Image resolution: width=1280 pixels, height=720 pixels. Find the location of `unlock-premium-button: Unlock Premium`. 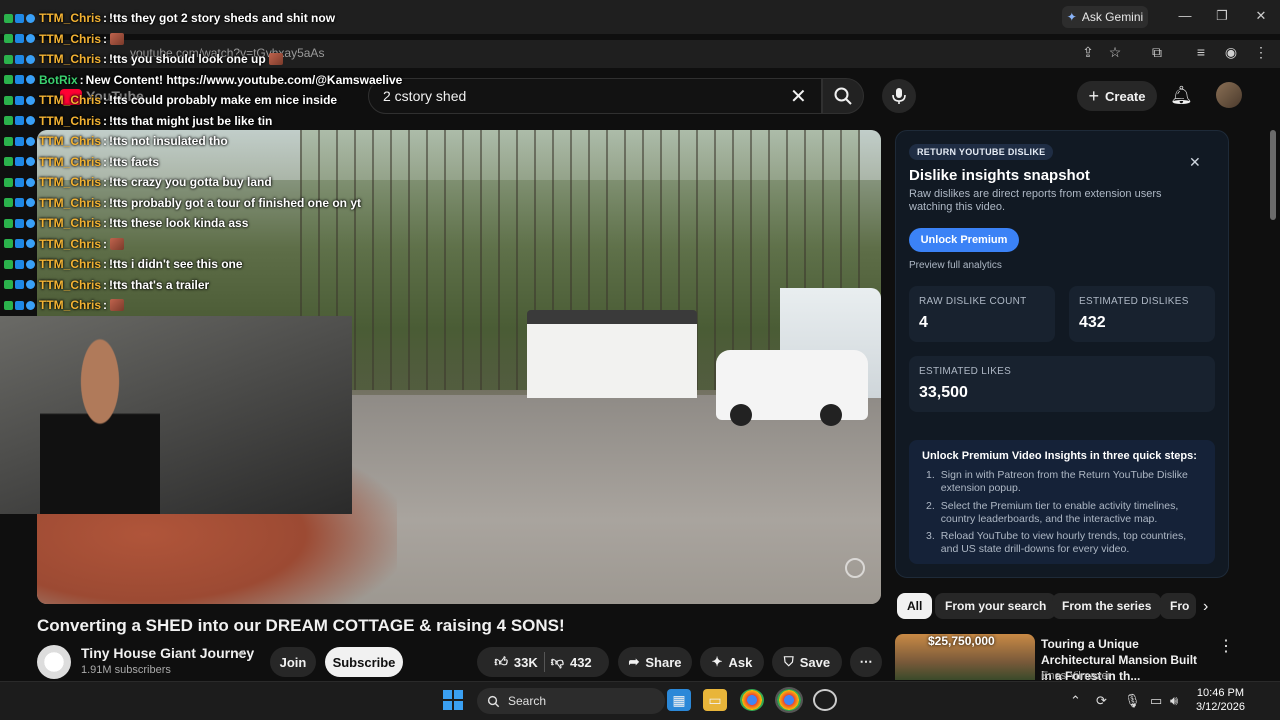

unlock-premium-button: Unlock Premium is located at coordinates (964, 240).